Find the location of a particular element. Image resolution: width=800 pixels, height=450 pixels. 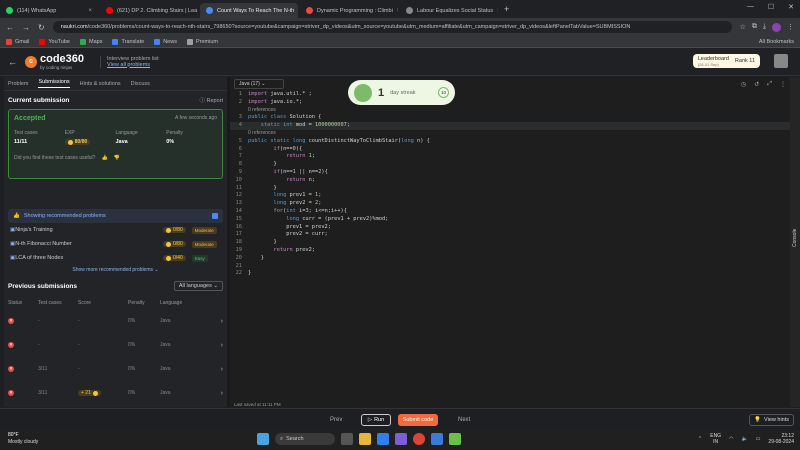

recommended-checkbox is located at coordinates (215, 216).